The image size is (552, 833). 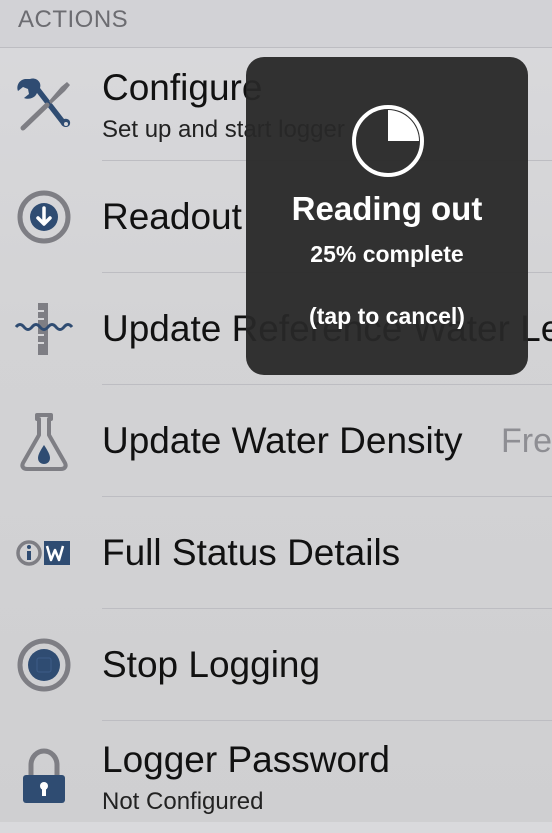 I want to click on water-level-gauge-icon, so click(x=44, y=329).